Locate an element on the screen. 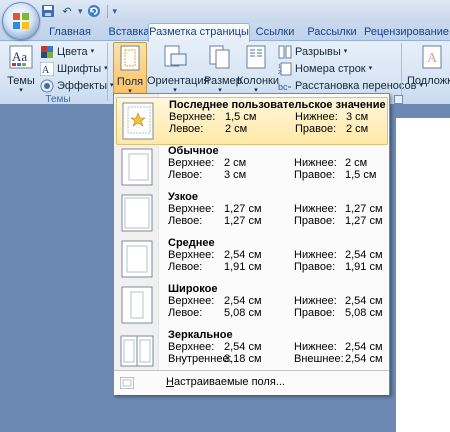  hyphenation-icon: bc is located at coordinates (284, 87).